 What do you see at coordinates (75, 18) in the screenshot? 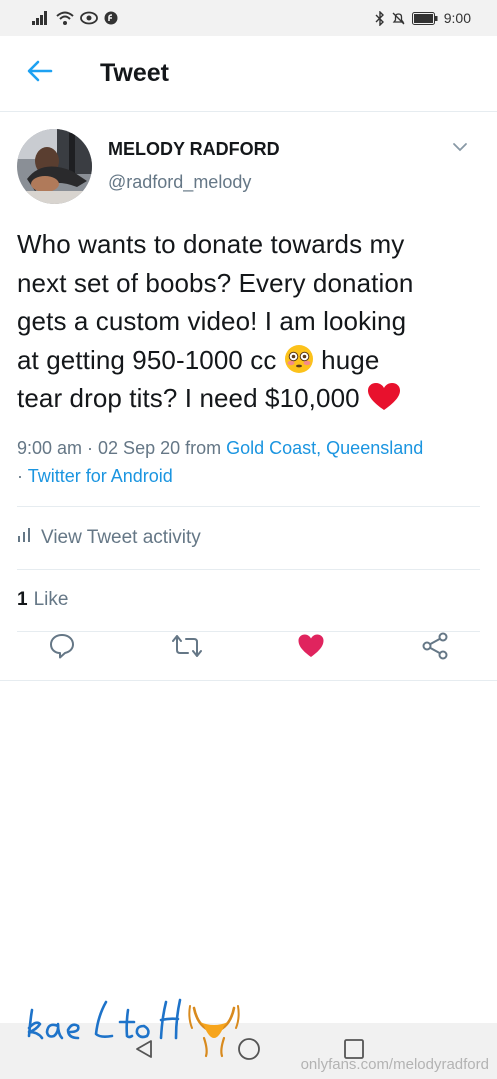
I see `status-left` at bounding box center [75, 18].